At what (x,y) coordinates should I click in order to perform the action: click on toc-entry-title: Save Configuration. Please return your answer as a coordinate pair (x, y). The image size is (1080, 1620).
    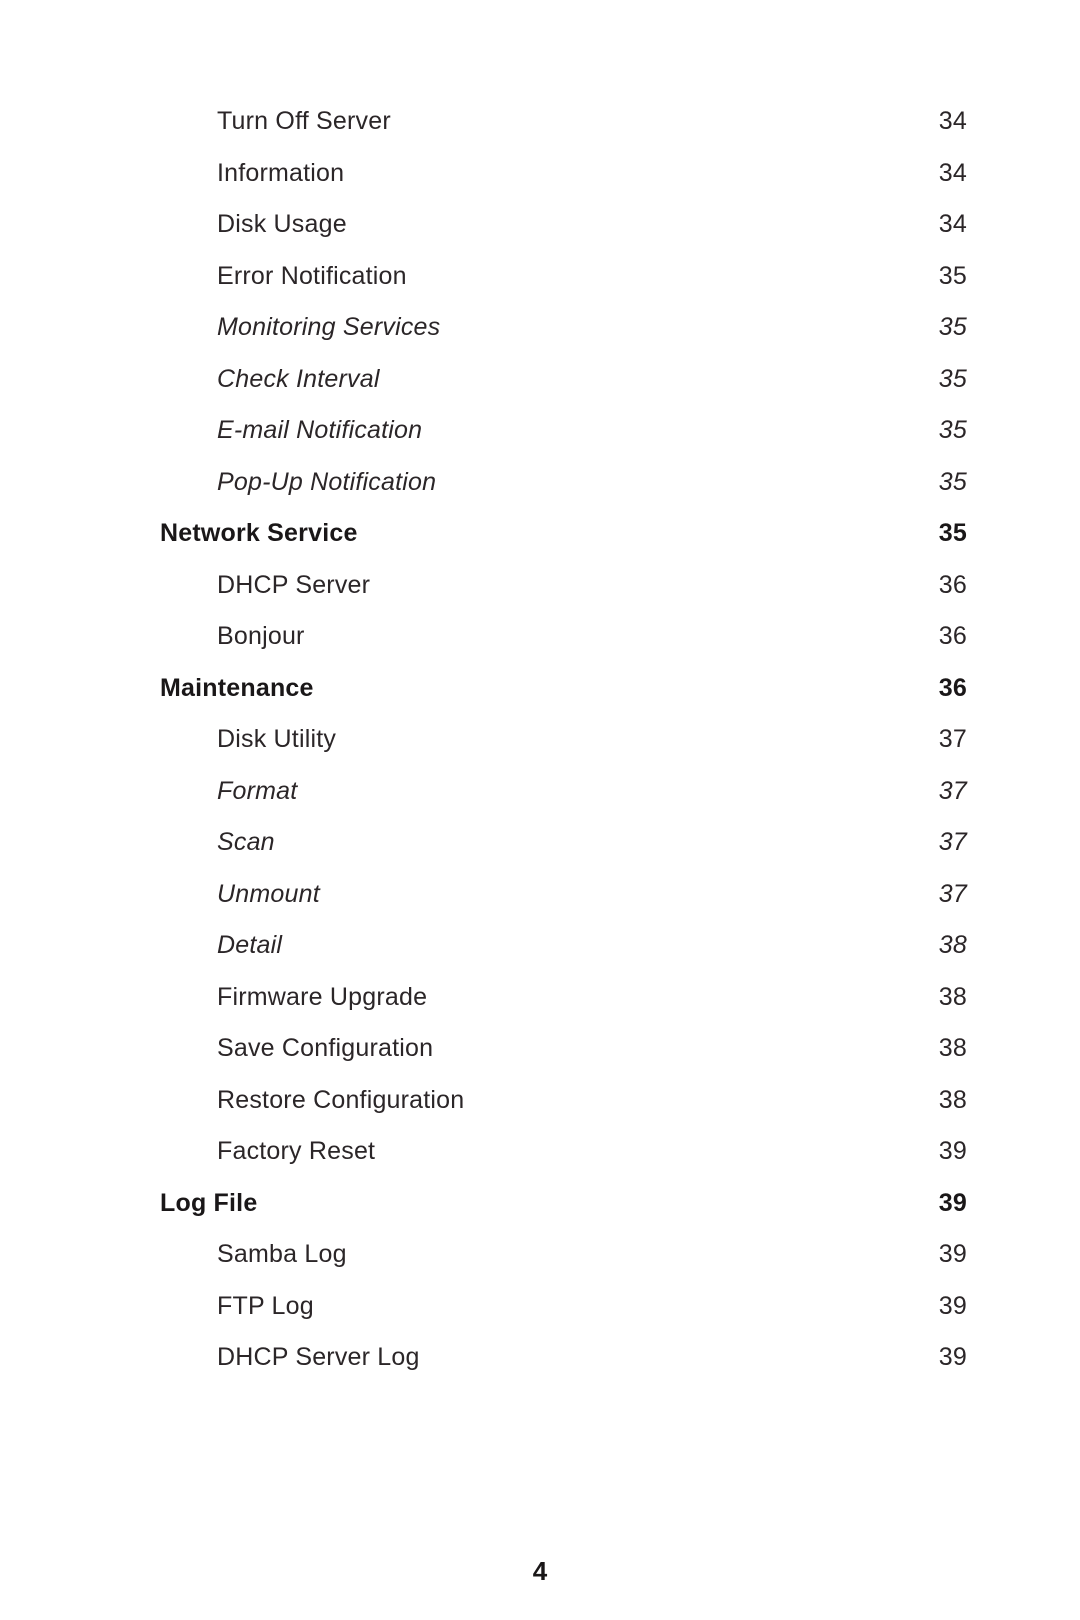
    Looking at the image, I should click on (325, 1048).